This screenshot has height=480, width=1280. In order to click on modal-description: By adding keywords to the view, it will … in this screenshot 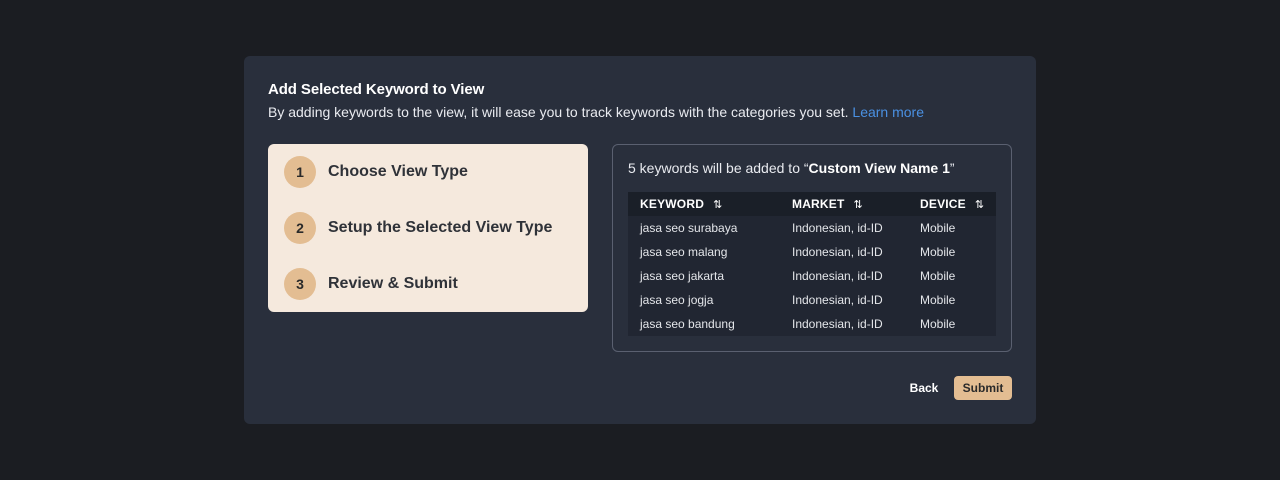, I will do `click(596, 112)`.